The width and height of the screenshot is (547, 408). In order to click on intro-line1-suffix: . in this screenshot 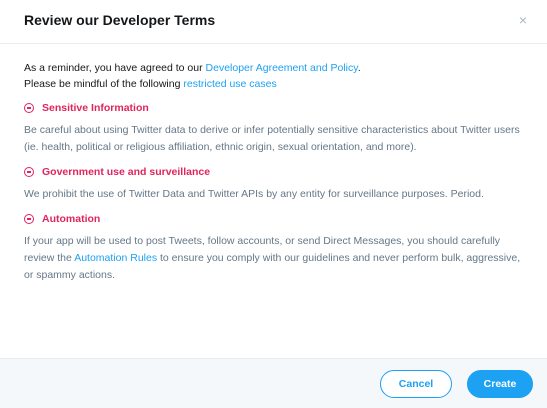, I will do `click(359, 68)`.